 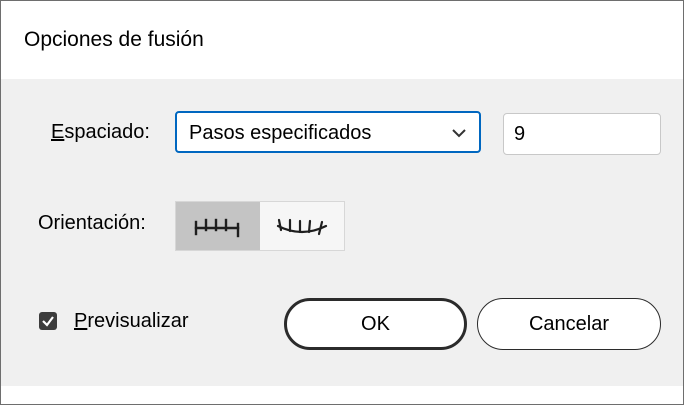 I want to click on spacing-select-value: Pasos especificados, so click(x=280, y=133).